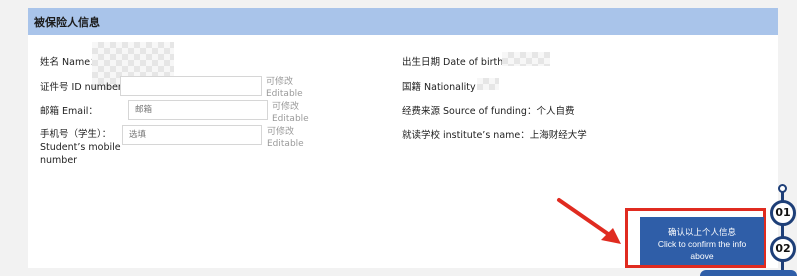 The width and height of the screenshot is (797, 276). Describe the element at coordinates (403, 21) in the screenshot. I see `panel-header: 被保险人信息` at that location.